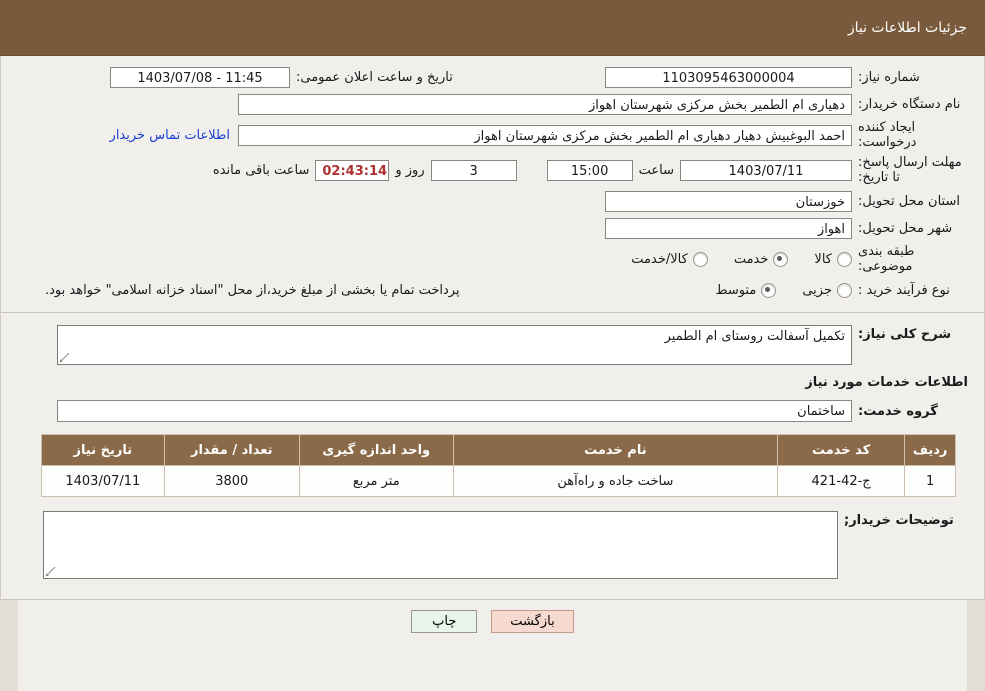 Image resolution: width=985 pixels, height=691 pixels. I want to click on category-label: طبقه بندی موضوعی:, so click(886, 259).